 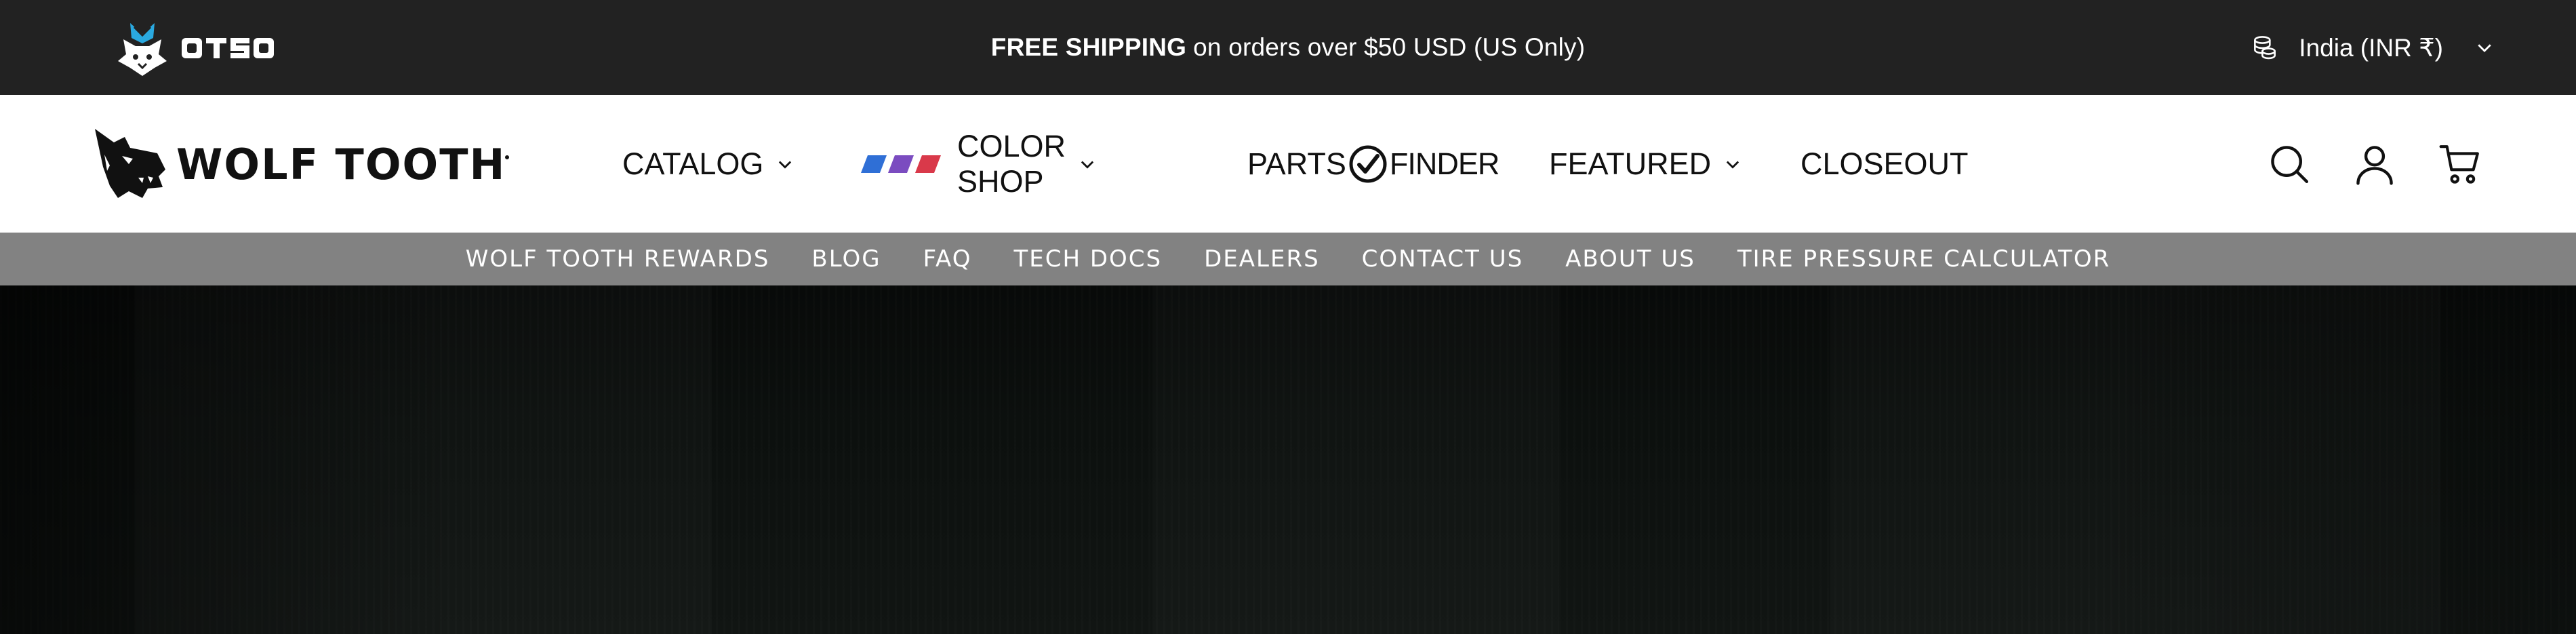 I want to click on nav-catalog: CATALOG, so click(x=708, y=164).